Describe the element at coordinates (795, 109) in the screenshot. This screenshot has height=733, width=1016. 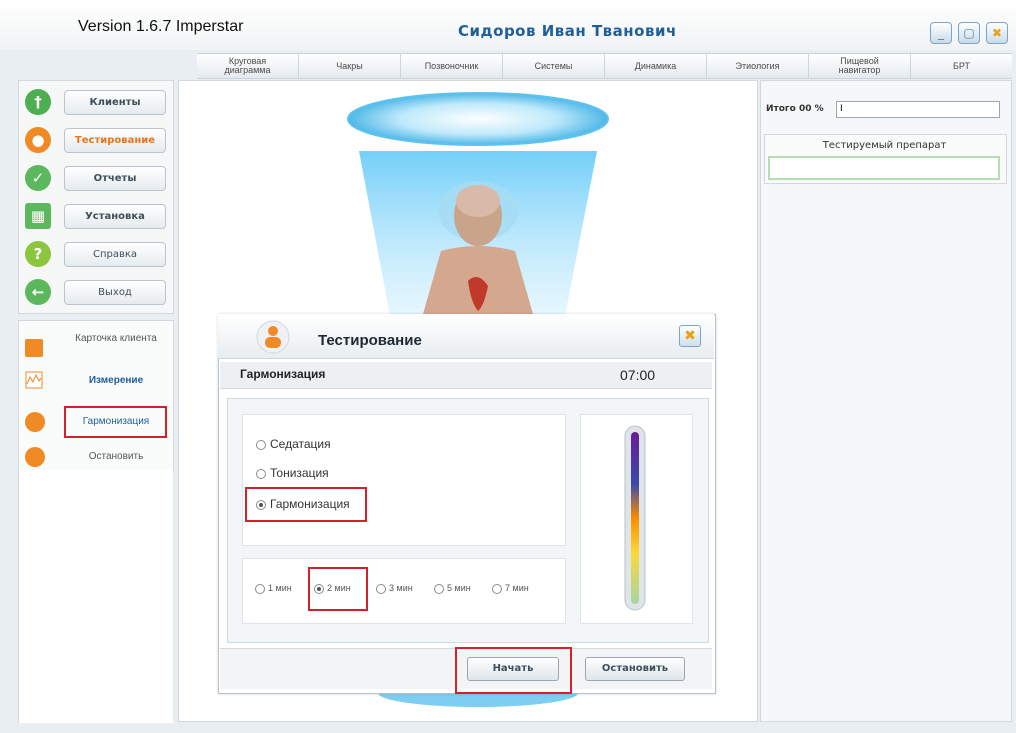
I see `total-label: Итого 00 %` at that location.